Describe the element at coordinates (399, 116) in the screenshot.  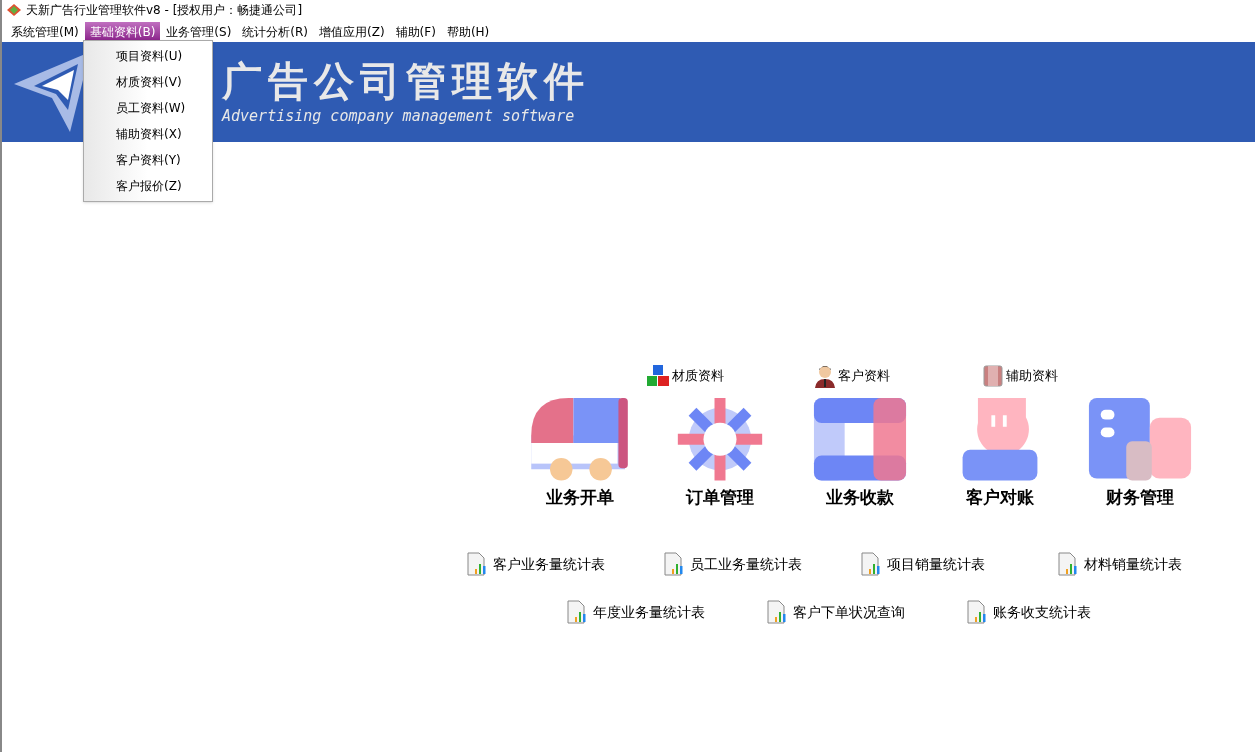
I see `banner-subtitle: Advertising company management software` at that location.